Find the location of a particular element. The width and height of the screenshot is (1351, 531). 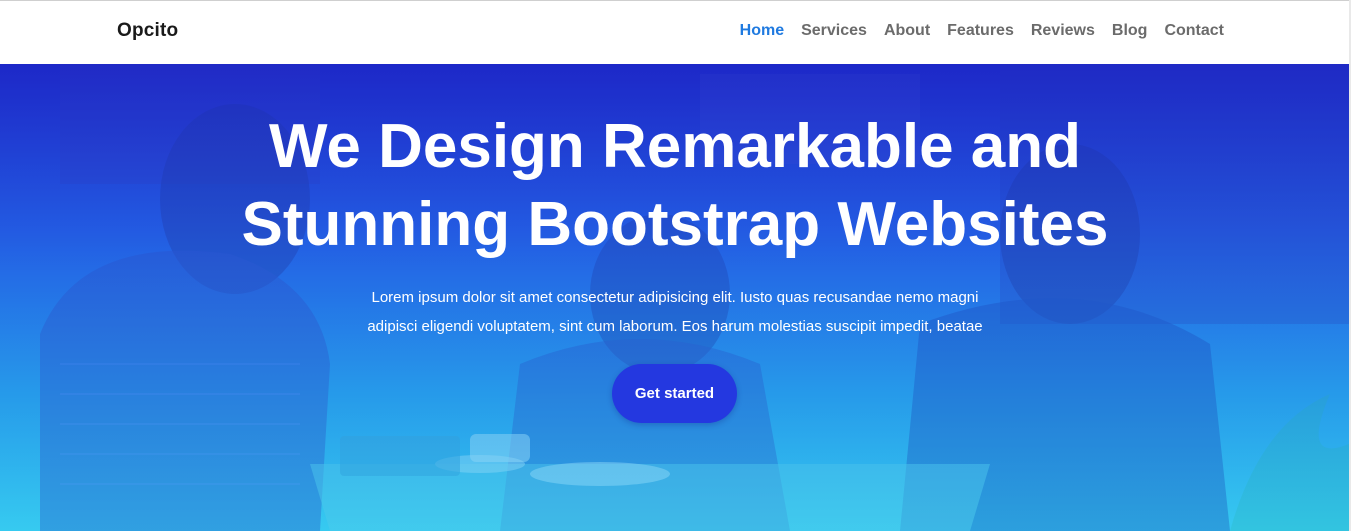

nav-link-services: Services is located at coordinates (834, 31).